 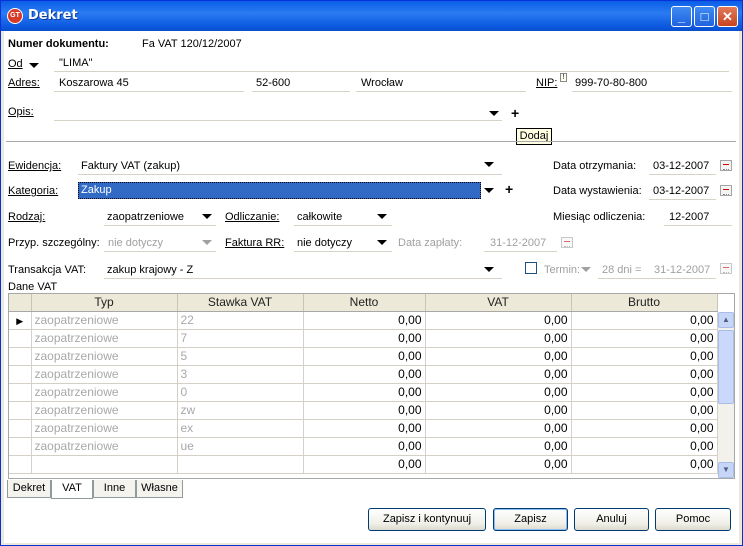 I want to click on data-wystawienia-field: 03-12-2007, so click(x=681, y=191).